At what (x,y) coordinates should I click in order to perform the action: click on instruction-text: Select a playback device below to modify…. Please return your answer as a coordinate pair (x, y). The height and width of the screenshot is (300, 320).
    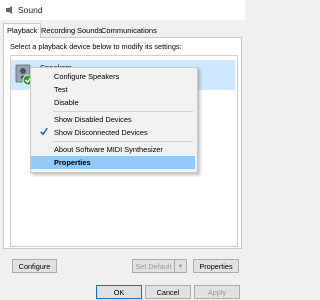
    Looking at the image, I should click on (96, 46).